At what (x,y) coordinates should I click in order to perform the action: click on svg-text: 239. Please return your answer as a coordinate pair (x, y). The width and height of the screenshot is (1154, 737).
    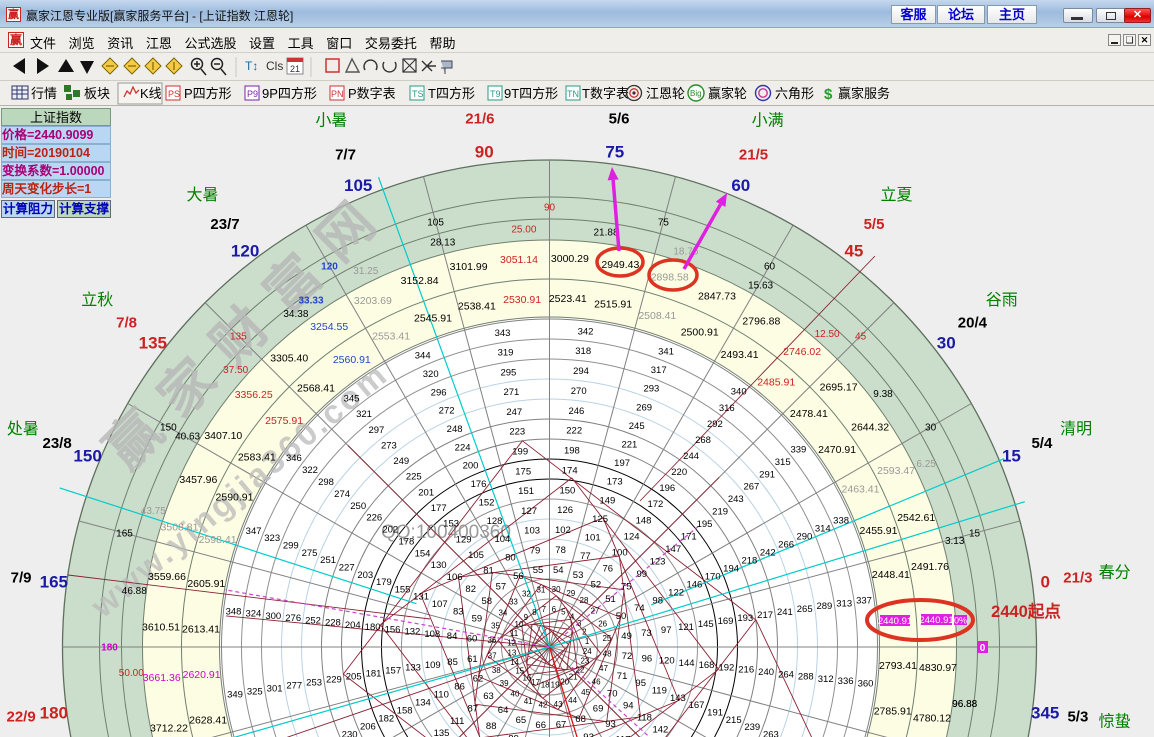
    Looking at the image, I should click on (752, 727).